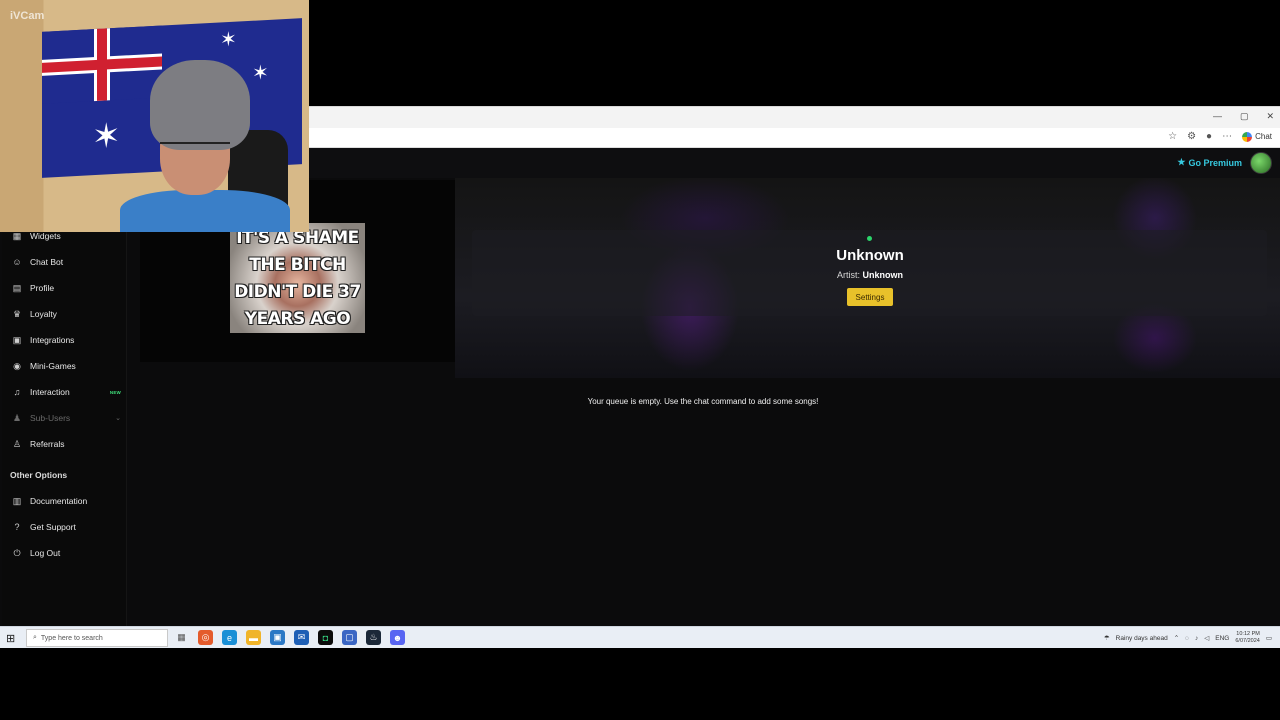 The width and height of the screenshot is (1280, 720). I want to click on users-icon: ♟, so click(17, 417).